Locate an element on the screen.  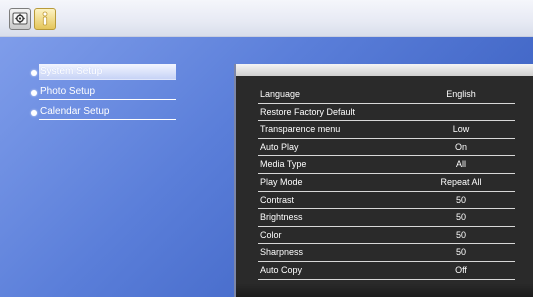
setting-row-color: Color 50 is located at coordinates (386, 236).